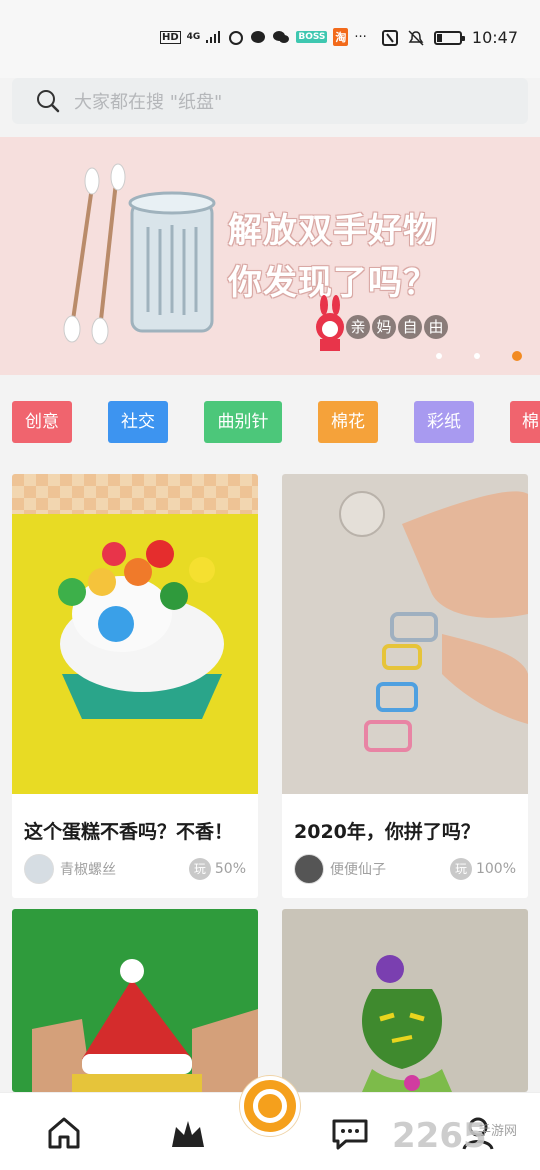 This screenshot has height=1170, width=540. I want to click on tag-label: 社交, so click(138, 422).